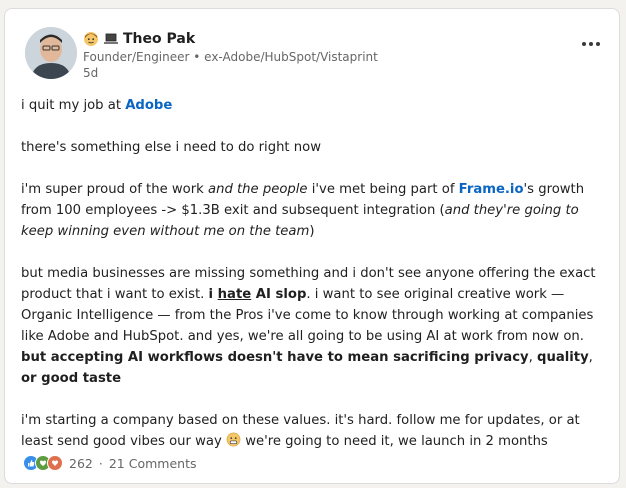  Describe the element at coordinates (257, 294) in the screenshot. I see `post-bold: i hate AI slop` at that location.